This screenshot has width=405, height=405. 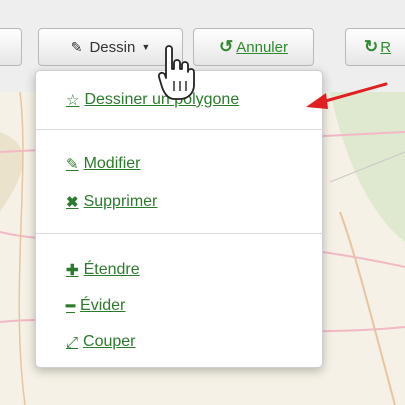 I want to click on star-icon: ☆, so click(x=73, y=100).